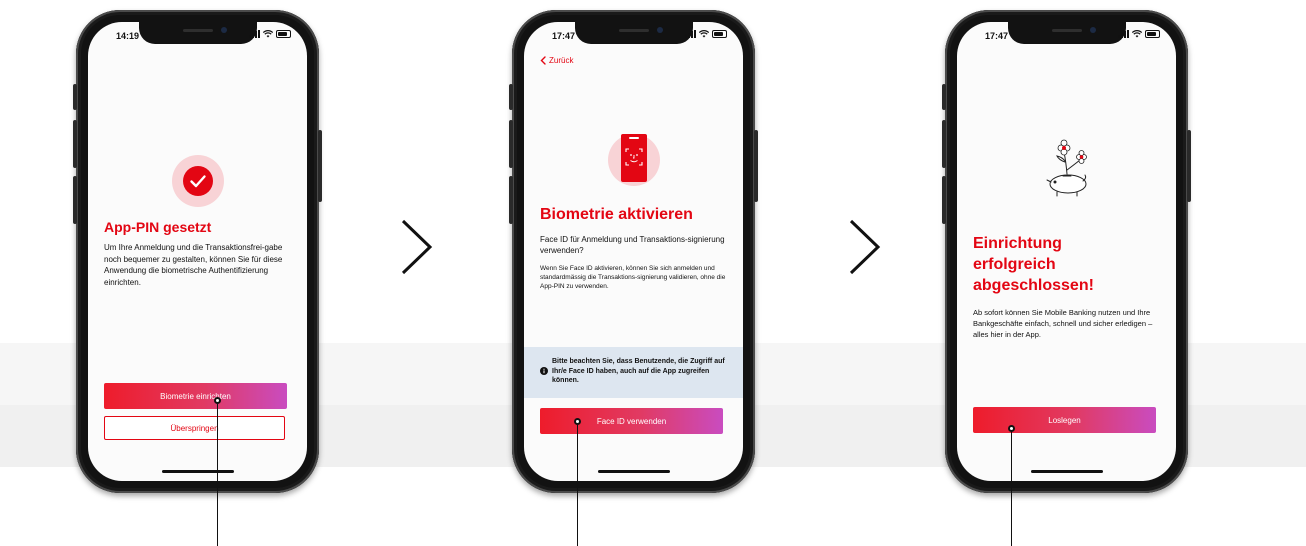  I want to click on page-title: App-PIN gesetzt, so click(158, 227).